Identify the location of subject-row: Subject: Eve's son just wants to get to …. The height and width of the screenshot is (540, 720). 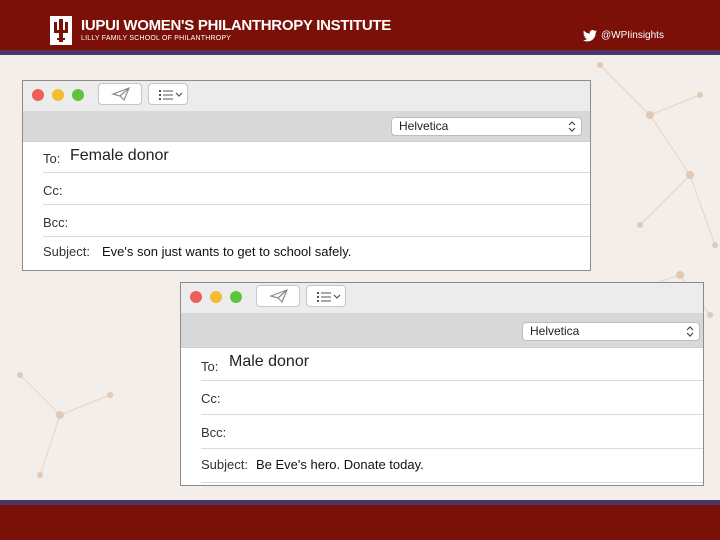
(316, 252).